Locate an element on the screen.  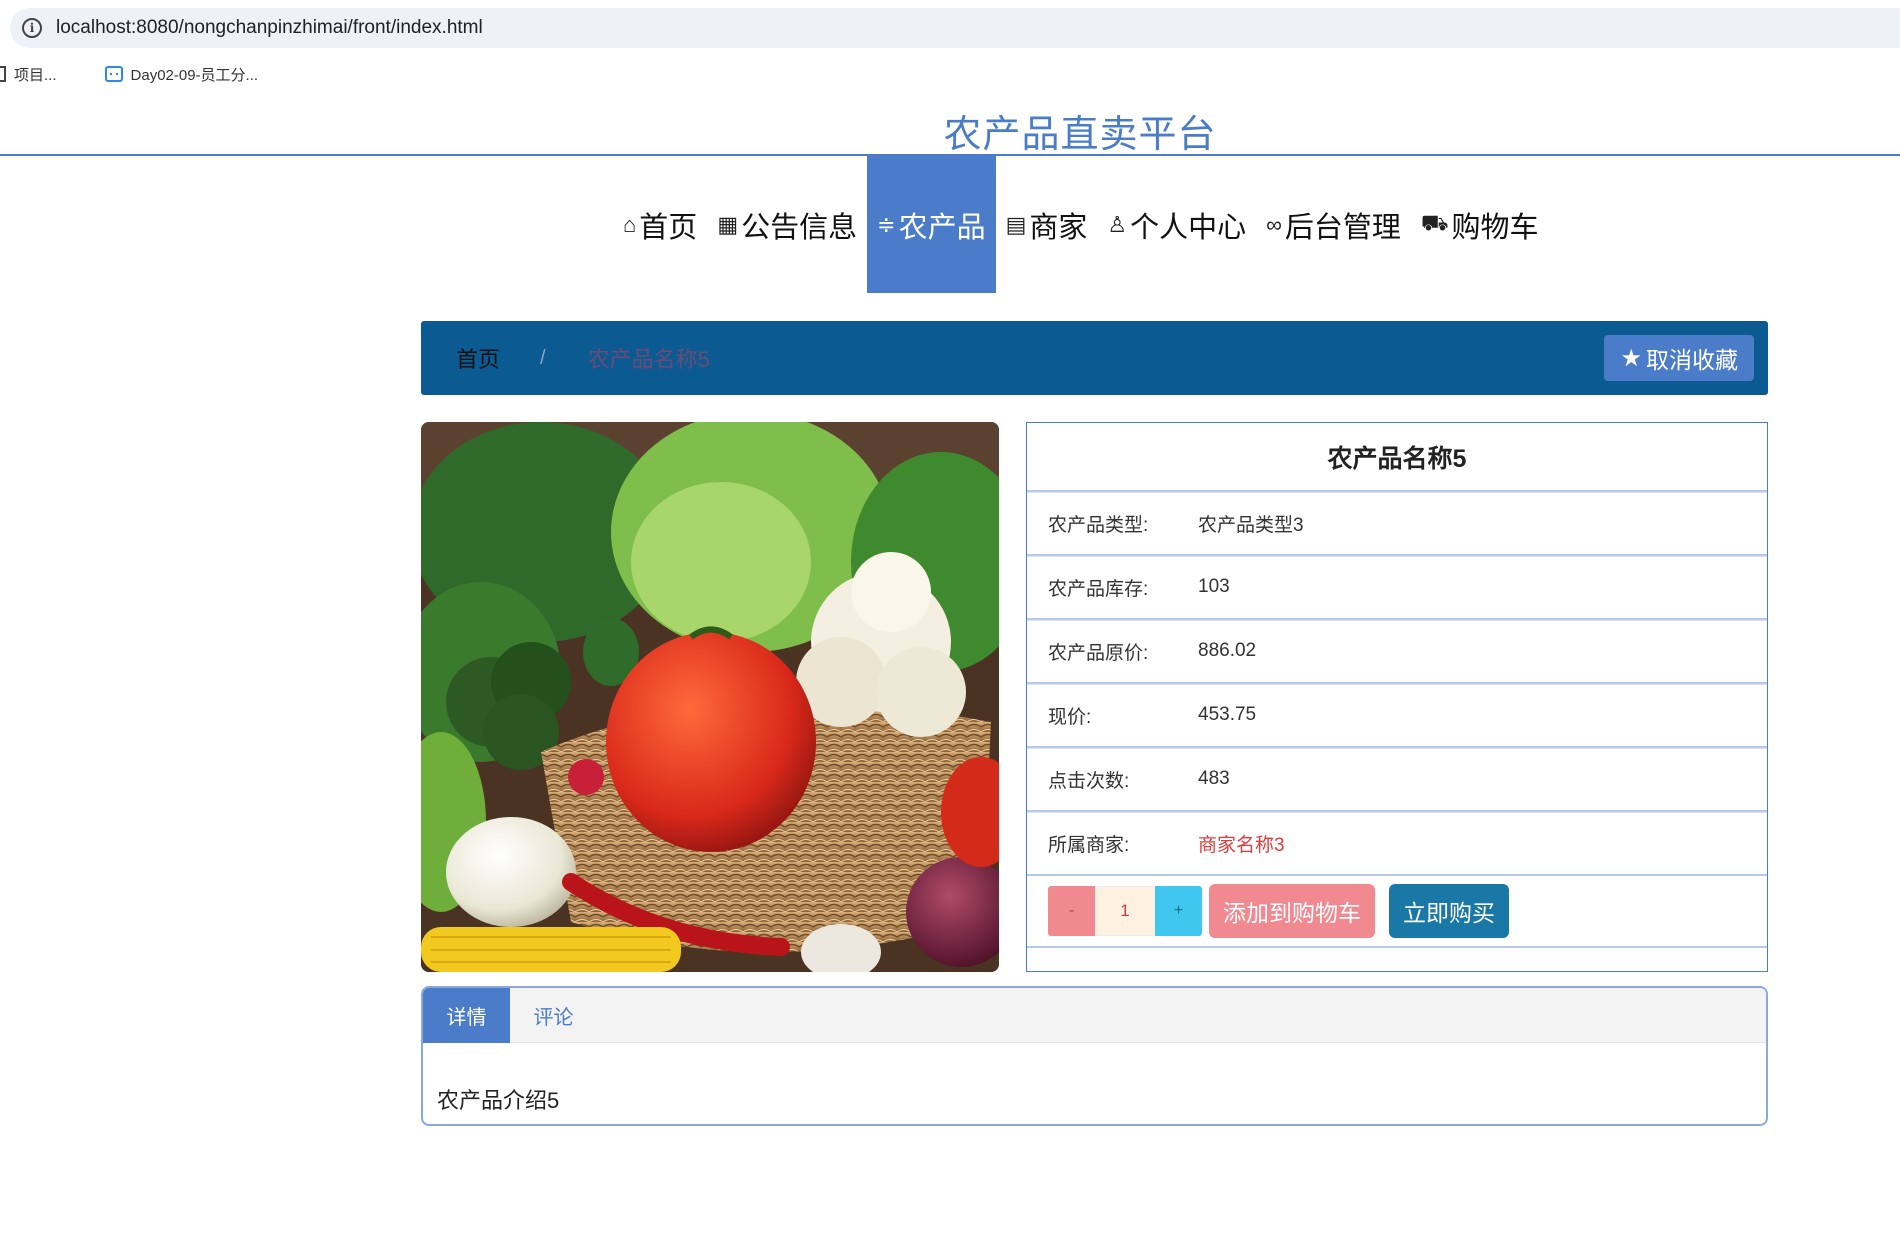
grid-icon: ▦ is located at coordinates (728, 224).